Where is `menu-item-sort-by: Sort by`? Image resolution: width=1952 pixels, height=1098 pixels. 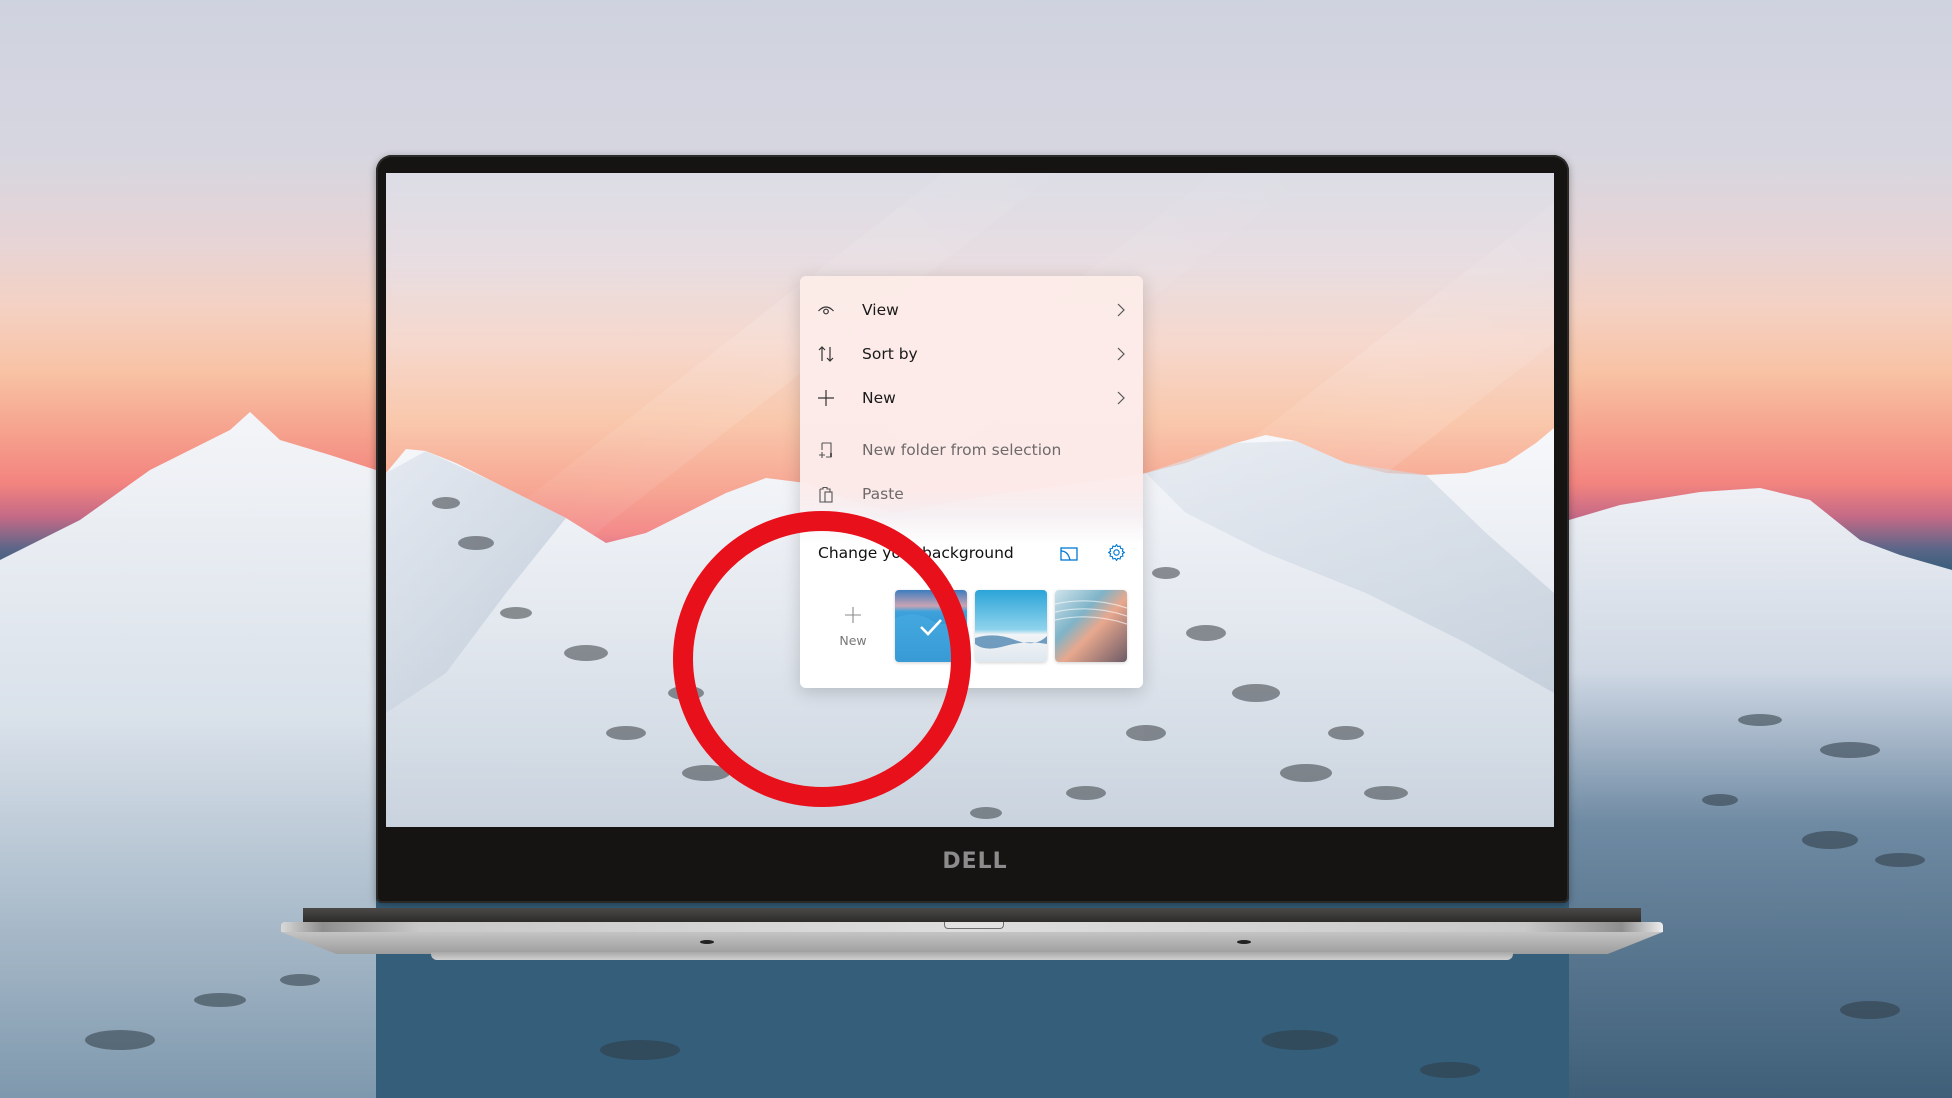 menu-item-sort-by: Sort by is located at coordinates (971, 354).